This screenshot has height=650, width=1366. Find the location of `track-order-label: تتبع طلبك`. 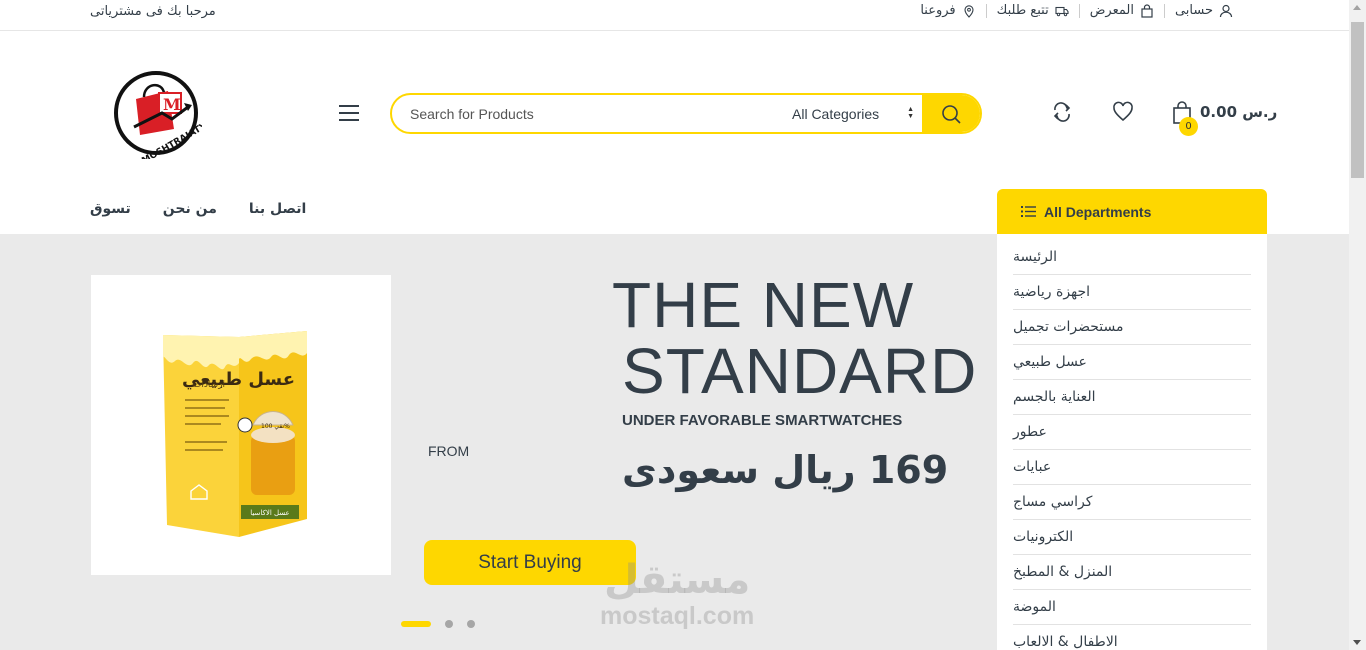

track-order-label: تتبع طلبك is located at coordinates (1022, 10).